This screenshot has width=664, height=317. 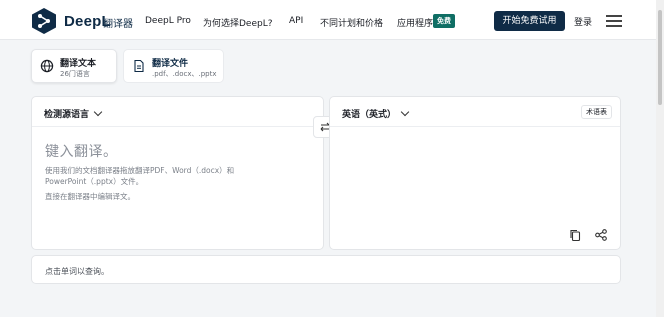 What do you see at coordinates (351, 22) in the screenshot?
I see `nav-plans-pricing: 不同计划和价格` at bounding box center [351, 22].